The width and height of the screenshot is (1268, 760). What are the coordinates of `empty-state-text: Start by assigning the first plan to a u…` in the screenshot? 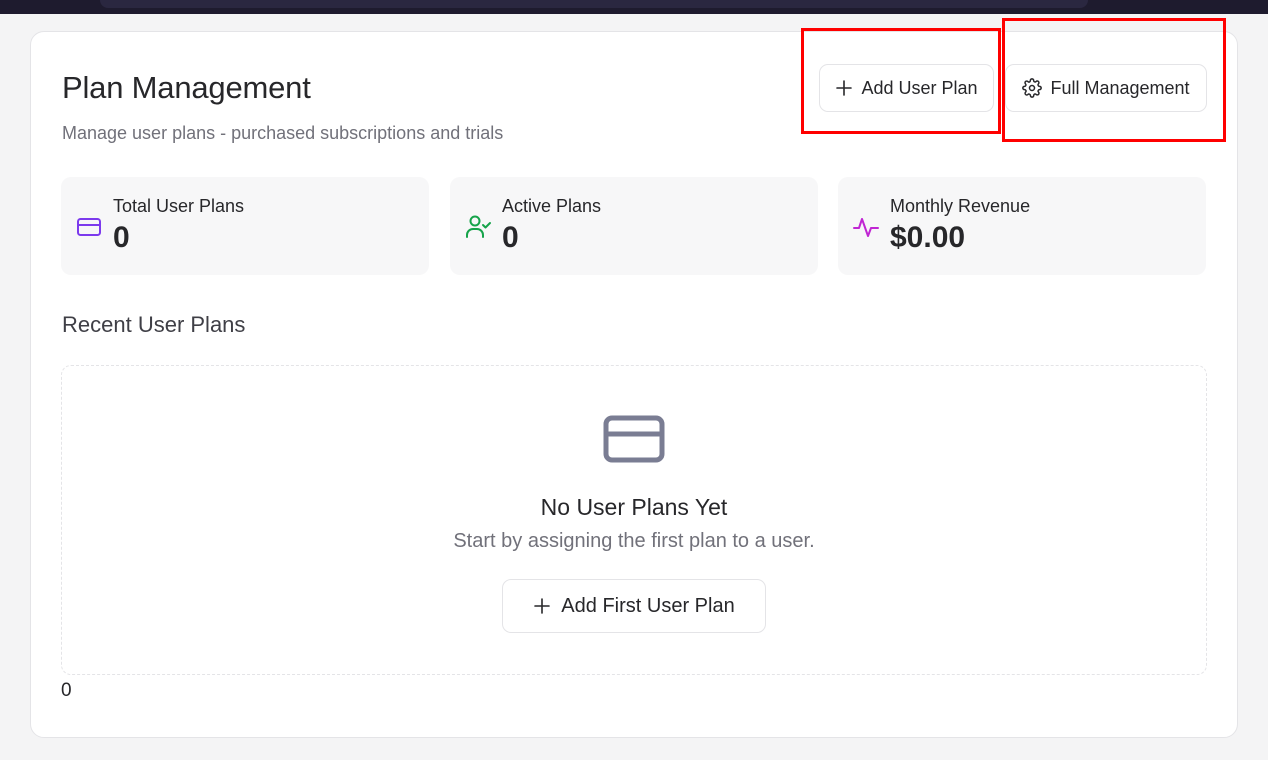 It's located at (634, 541).